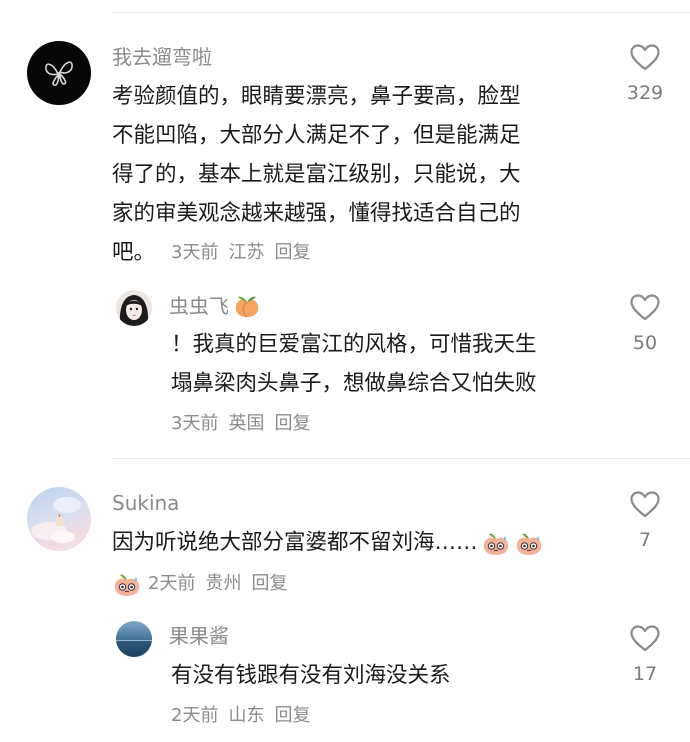  Describe the element at coordinates (645, 93) in the screenshot. I see `like-count: 329` at that location.